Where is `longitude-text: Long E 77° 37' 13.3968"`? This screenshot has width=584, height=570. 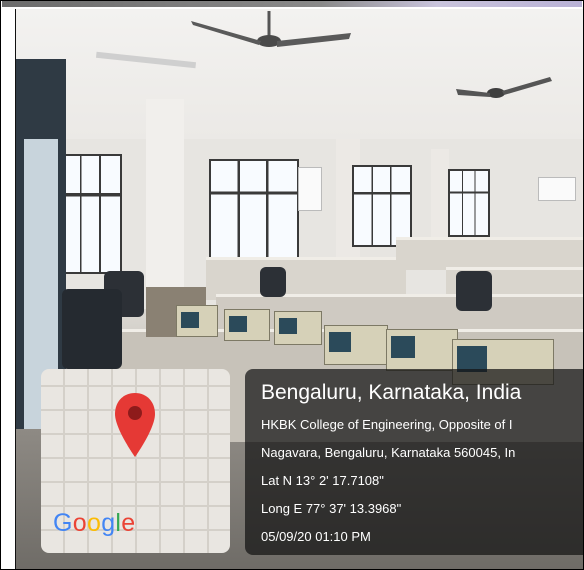 longitude-text: Long E 77° 37' 13.3968" is located at coordinates (331, 508).